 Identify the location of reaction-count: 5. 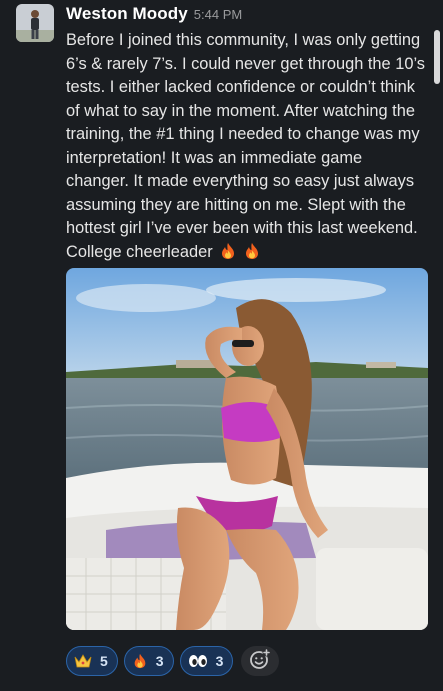
(104, 661).